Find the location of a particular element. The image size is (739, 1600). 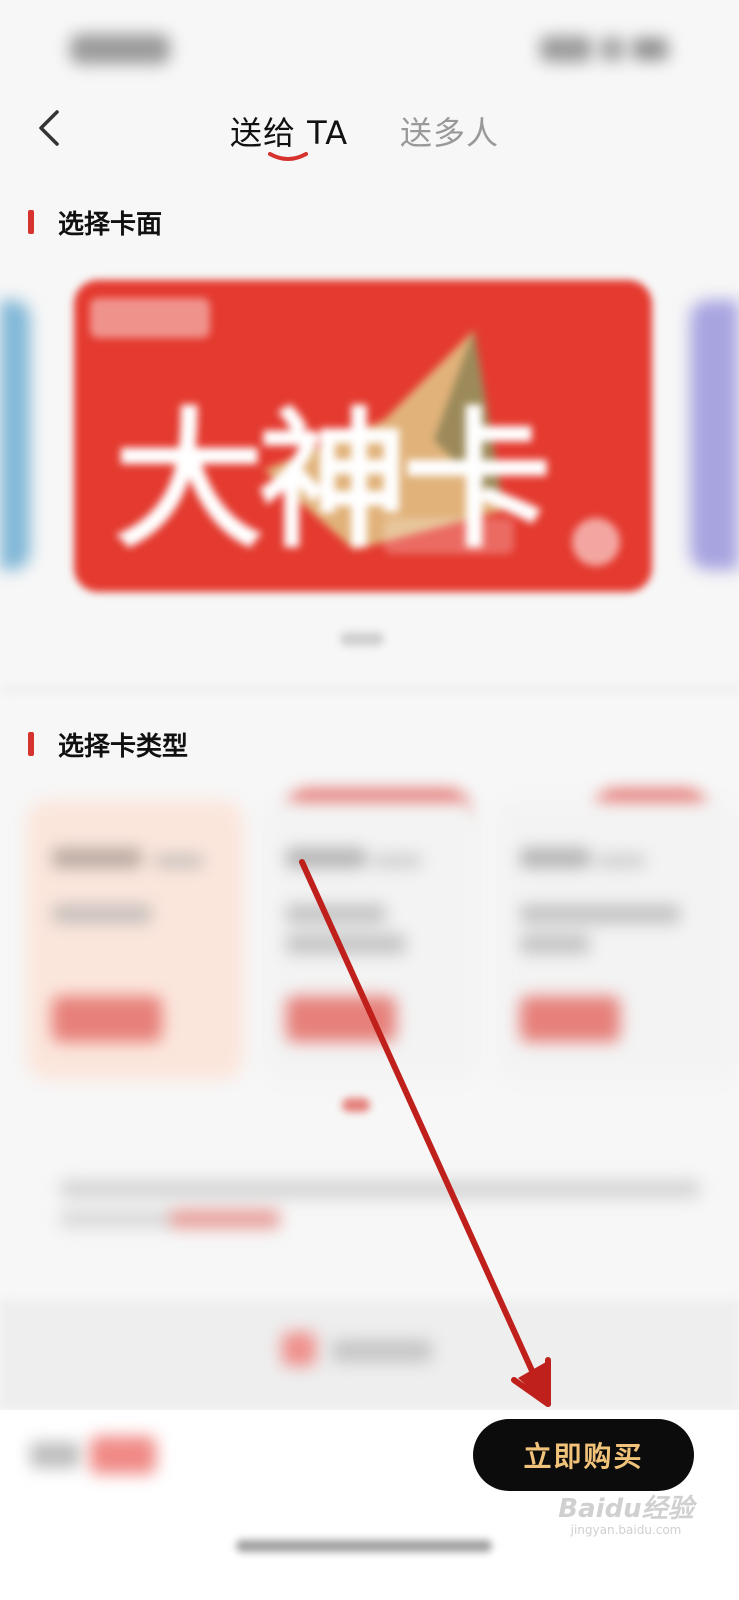

tab-send-multiple: 送多人 is located at coordinates (449, 131).